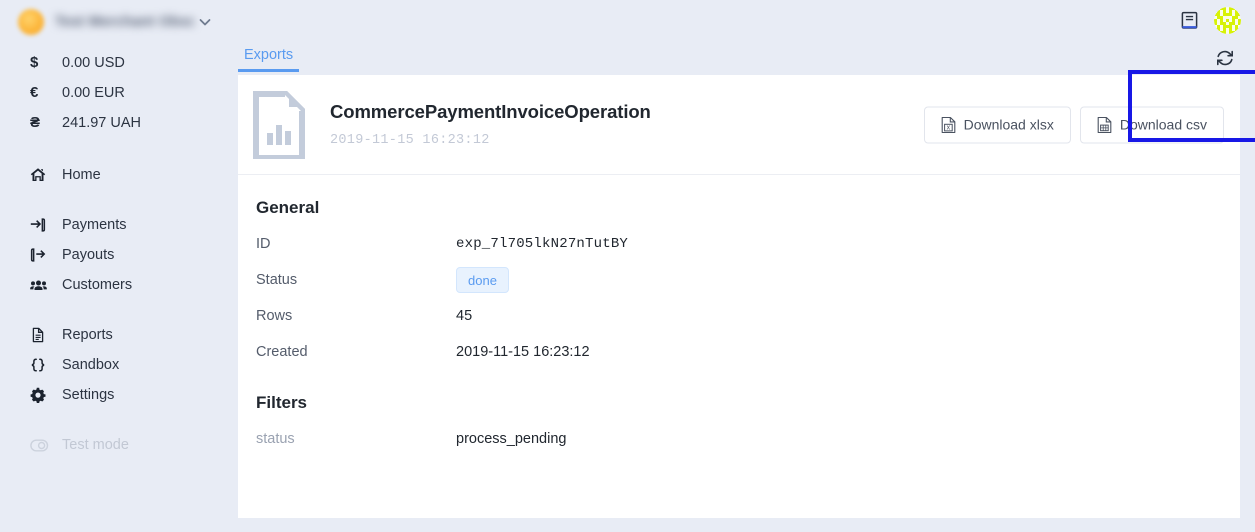  I want to click on download-xlsx-label: Download xlsx, so click(1008, 124).